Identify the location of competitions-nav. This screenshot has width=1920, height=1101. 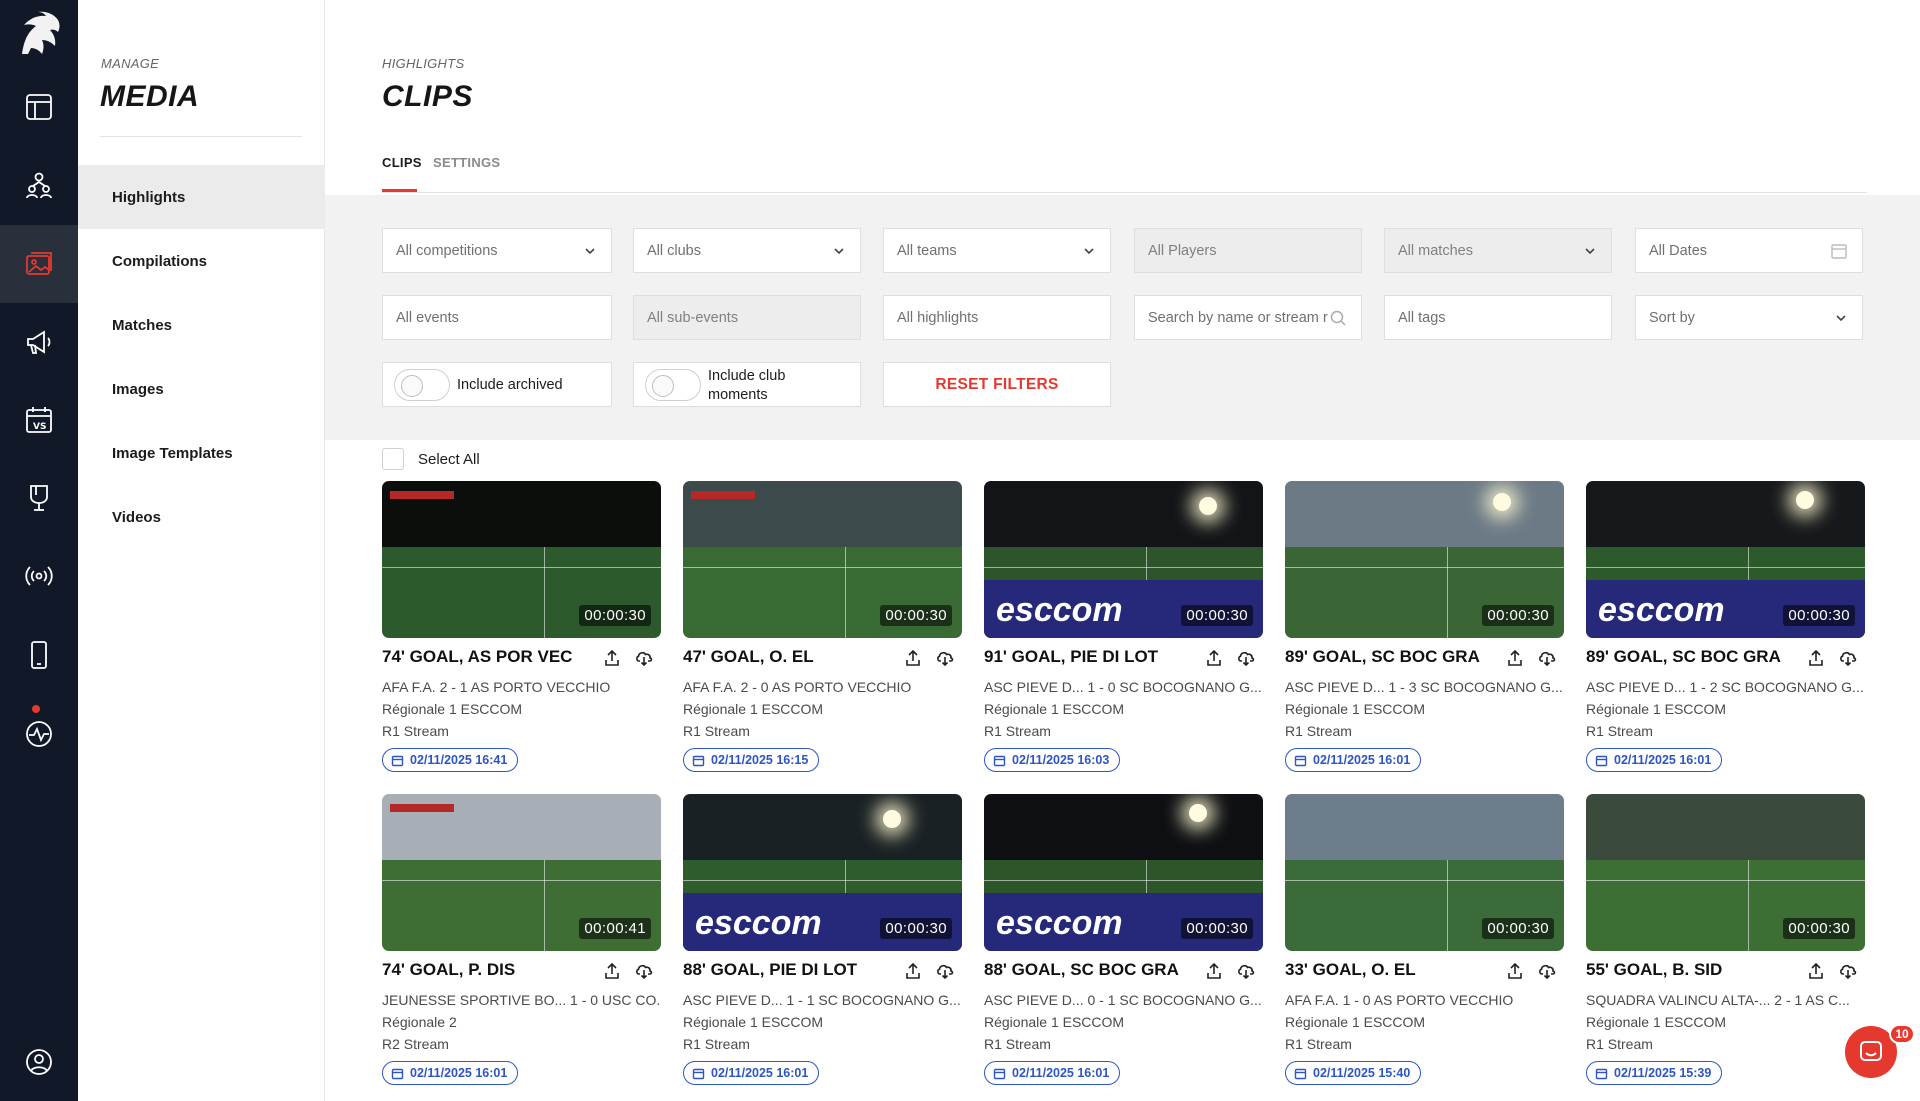
(39, 498).